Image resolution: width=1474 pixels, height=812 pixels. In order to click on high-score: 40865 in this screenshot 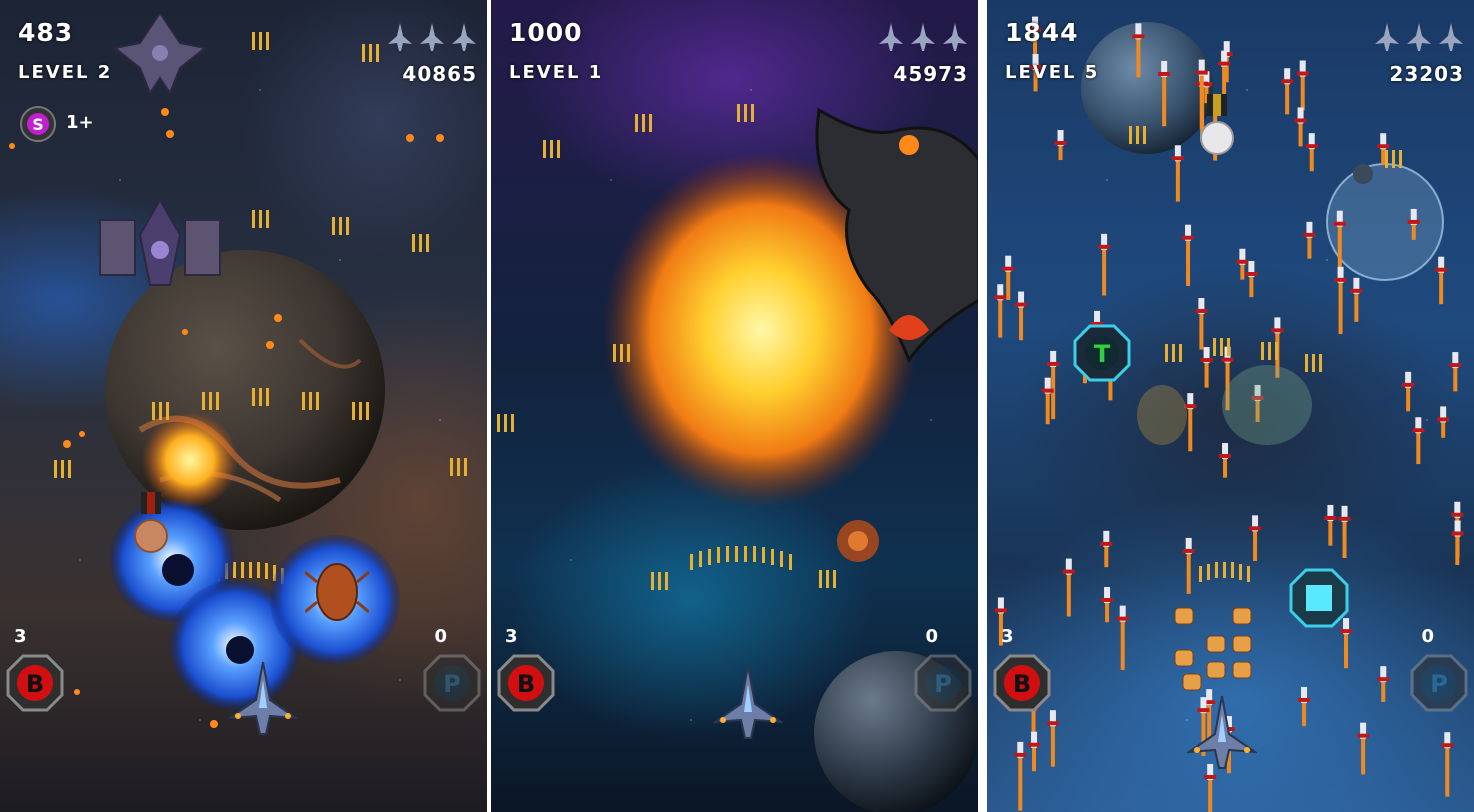, I will do `click(439, 74)`.